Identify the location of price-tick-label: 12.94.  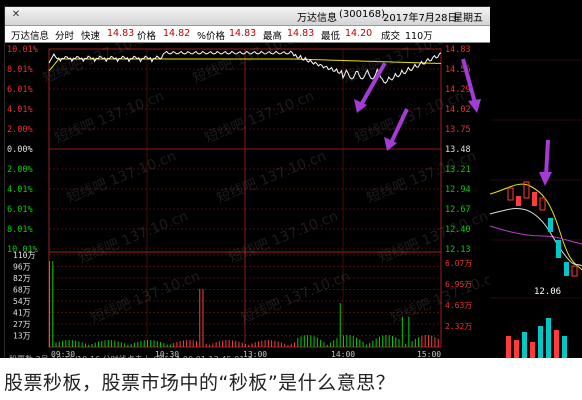
(458, 190).